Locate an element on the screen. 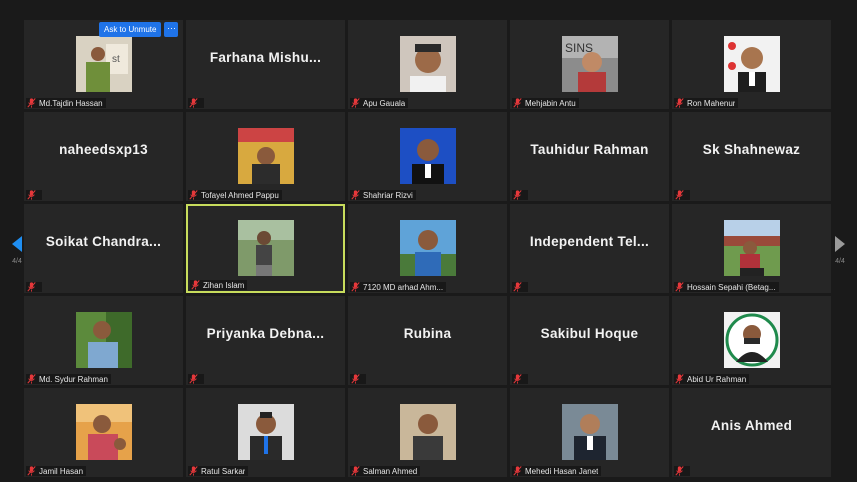 This screenshot has height=482, width=857. participant-tile: Apu Gauala is located at coordinates (427, 64).